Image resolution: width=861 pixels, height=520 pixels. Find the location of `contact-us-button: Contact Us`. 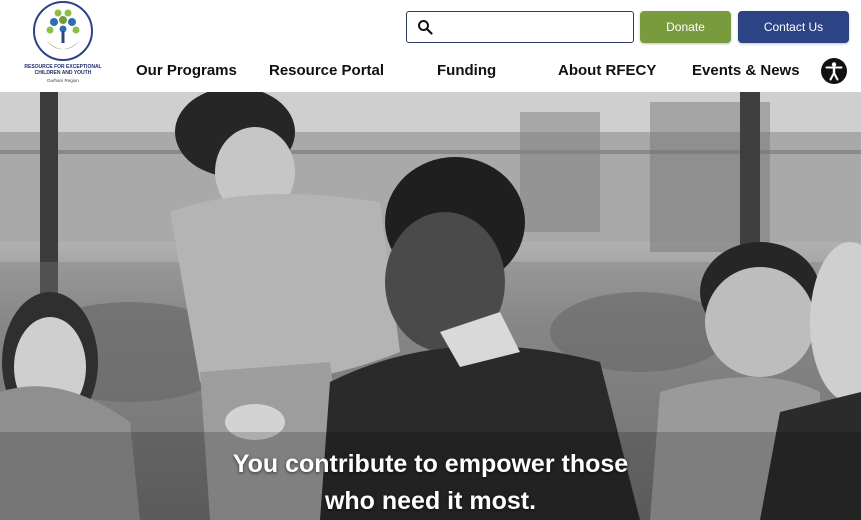

contact-us-button: Contact Us is located at coordinates (793, 27).